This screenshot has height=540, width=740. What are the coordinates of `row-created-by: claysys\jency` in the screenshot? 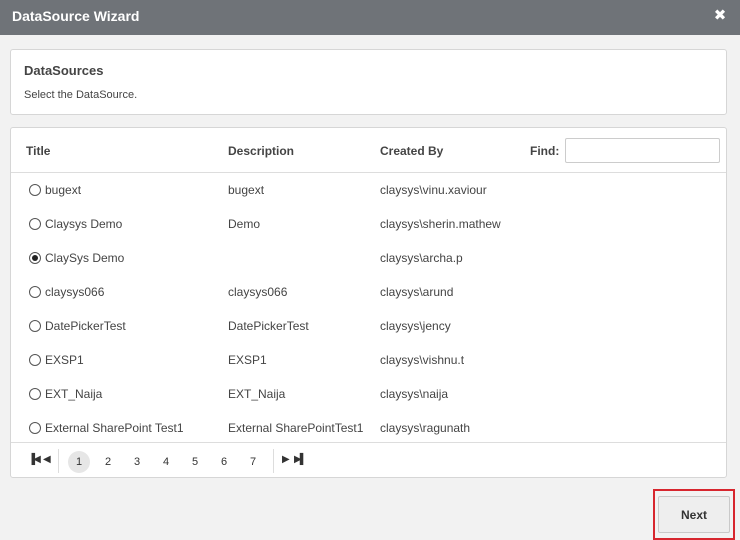 It's located at (415, 326).